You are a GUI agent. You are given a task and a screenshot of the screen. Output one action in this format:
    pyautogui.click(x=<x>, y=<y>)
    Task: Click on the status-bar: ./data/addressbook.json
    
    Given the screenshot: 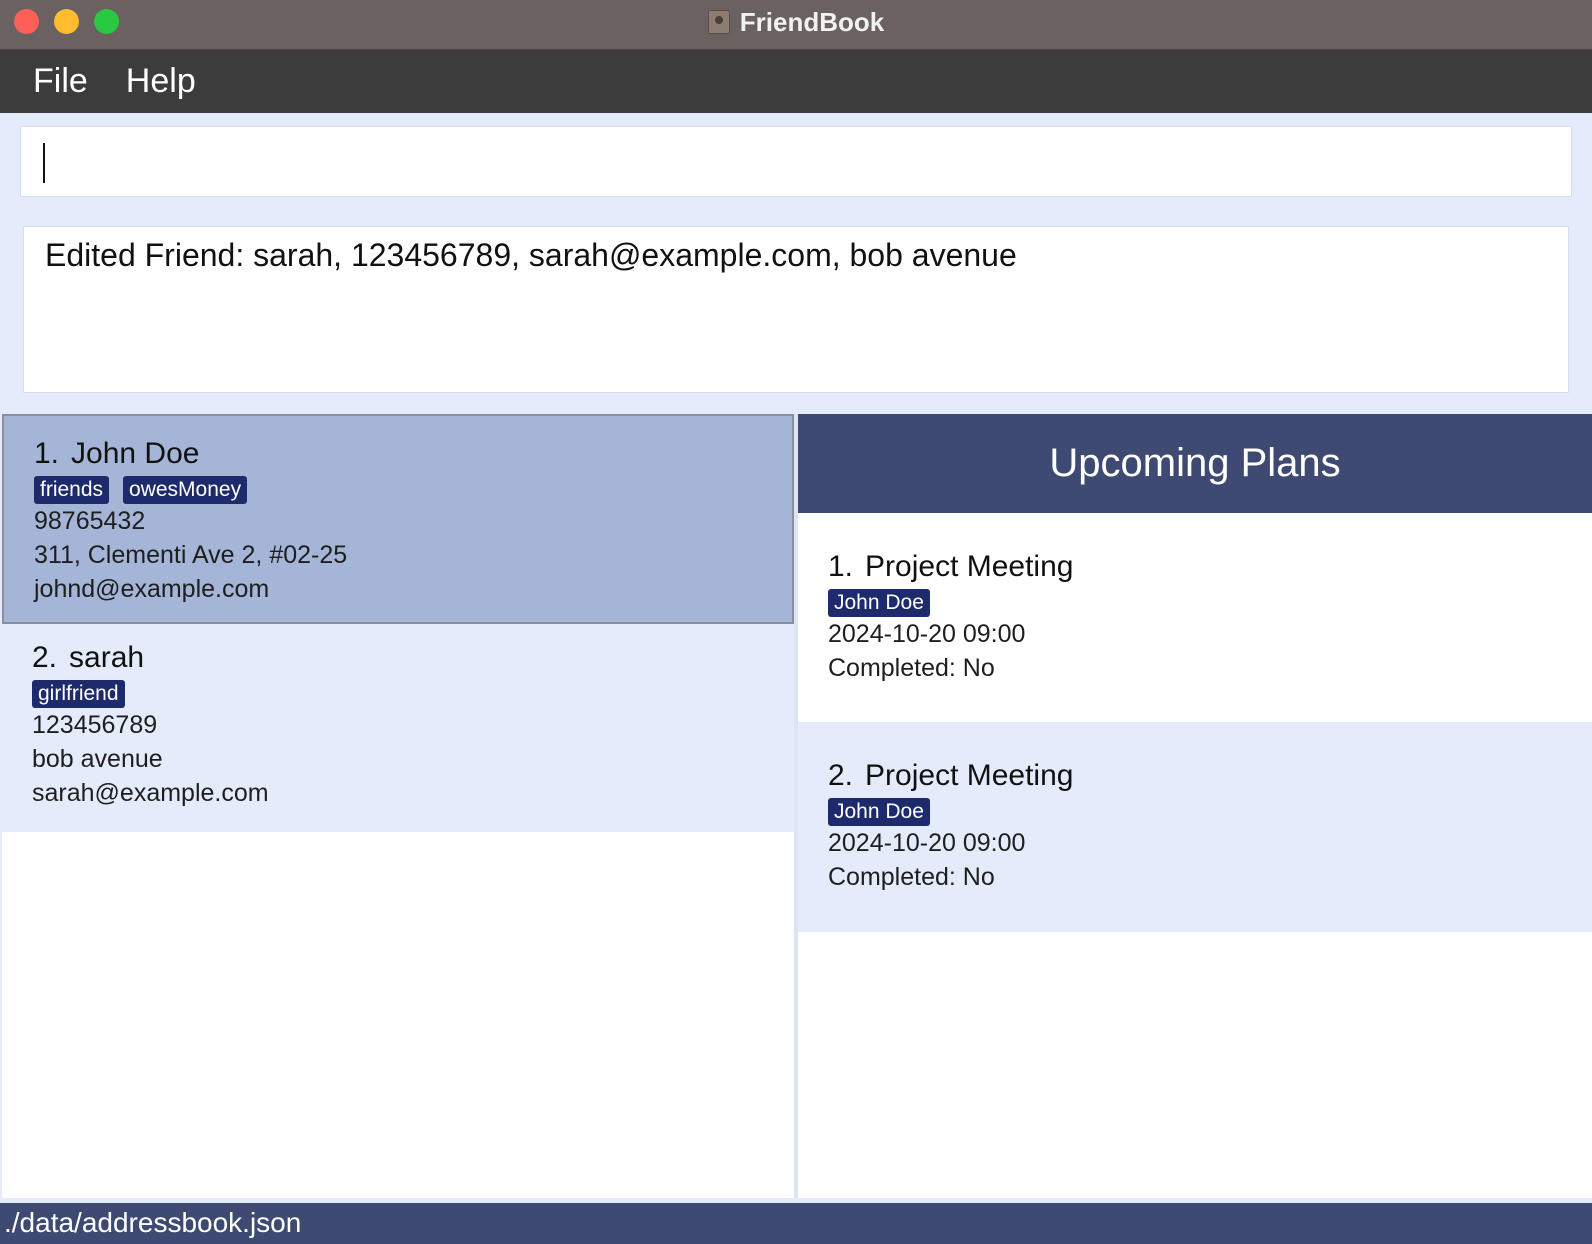 What is the action you would take?
    pyautogui.click(x=796, y=1223)
    